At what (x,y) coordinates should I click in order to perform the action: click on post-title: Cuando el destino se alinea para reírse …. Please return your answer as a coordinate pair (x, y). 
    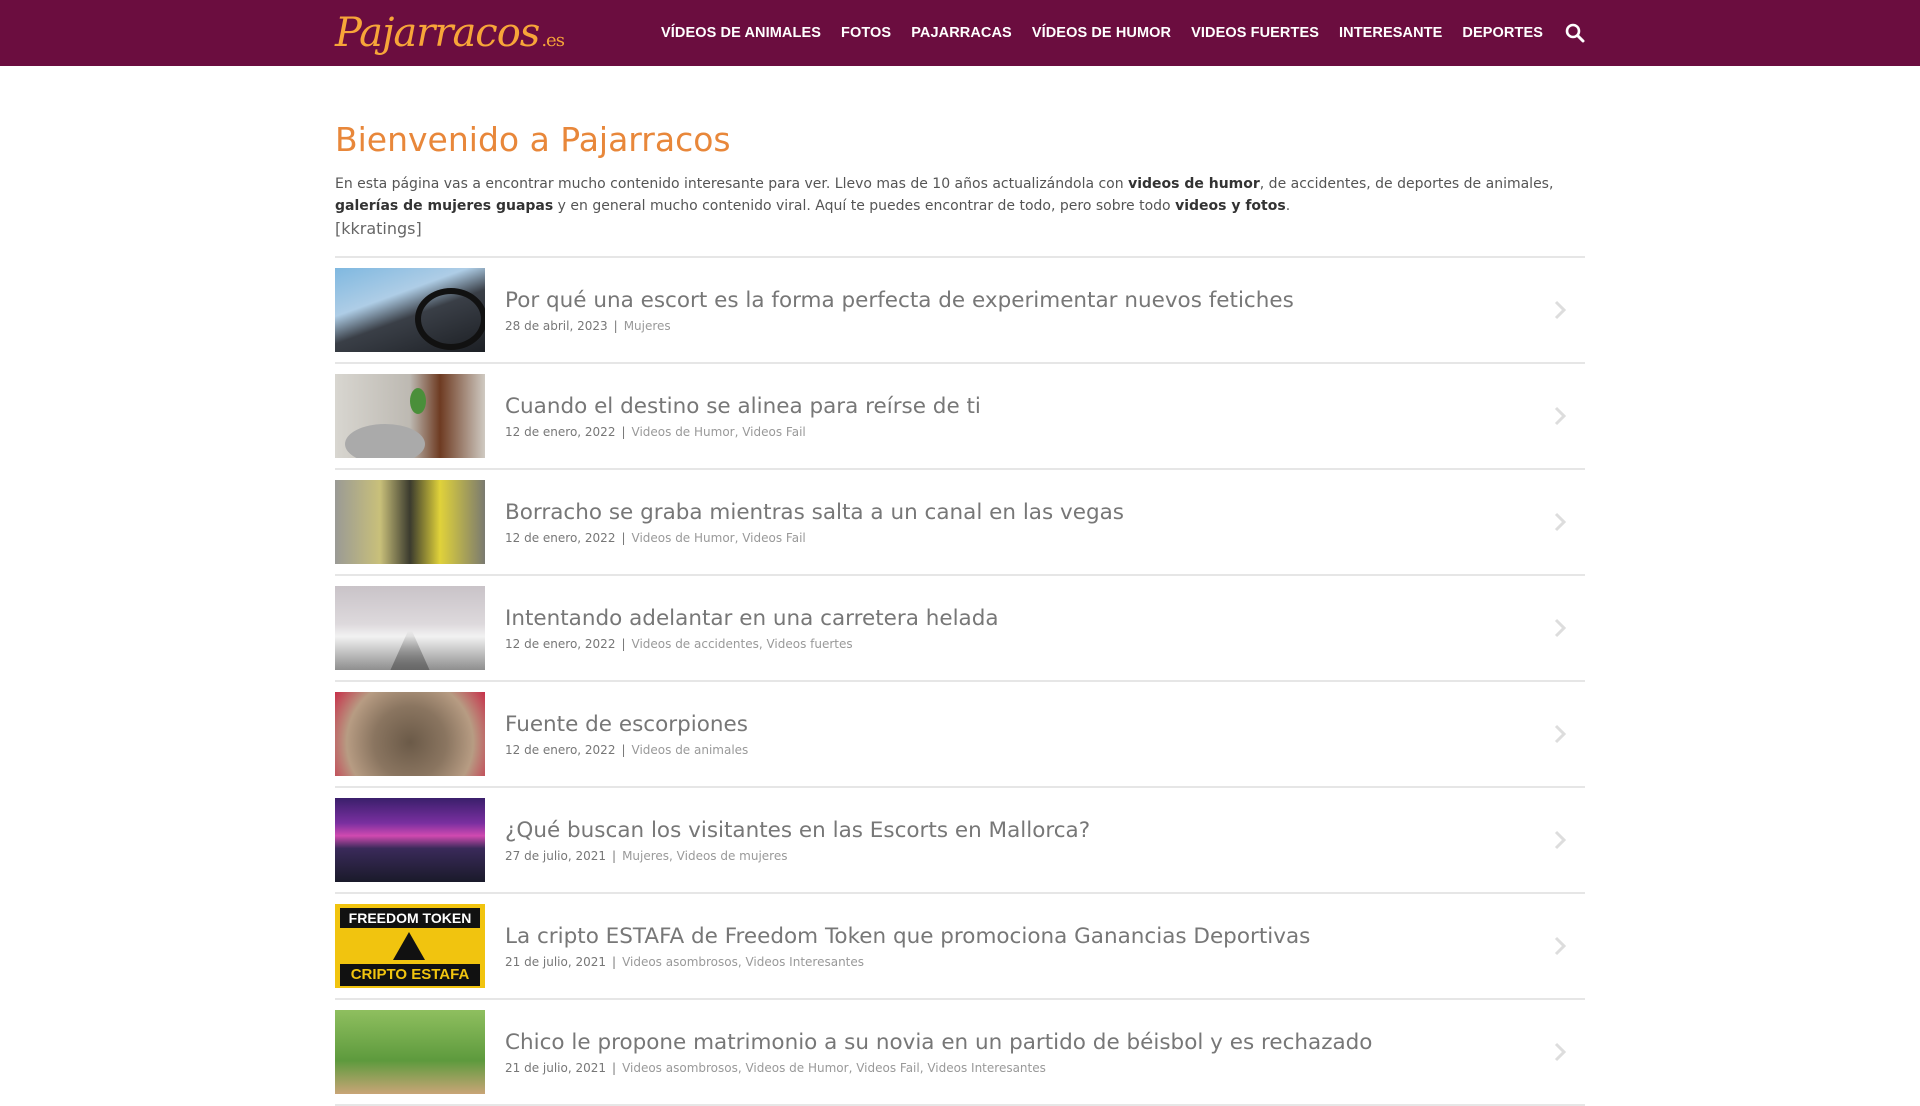
    Looking at the image, I should click on (1027, 406).